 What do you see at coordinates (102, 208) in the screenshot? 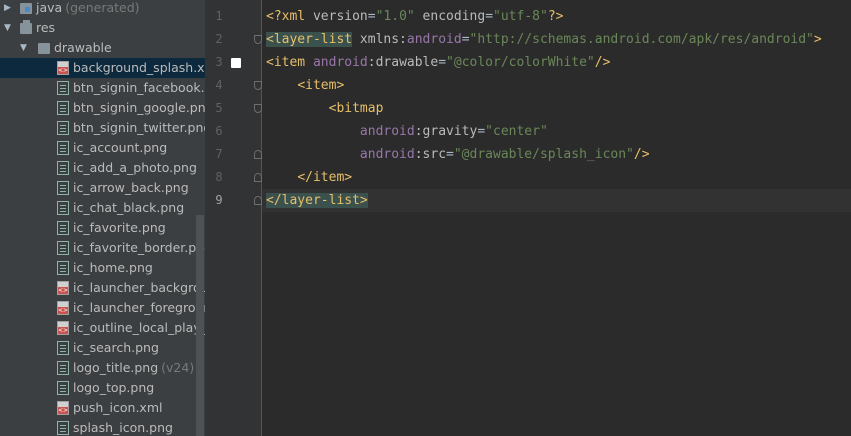
I see `tree-file-item: ic_chat_black.png` at bounding box center [102, 208].